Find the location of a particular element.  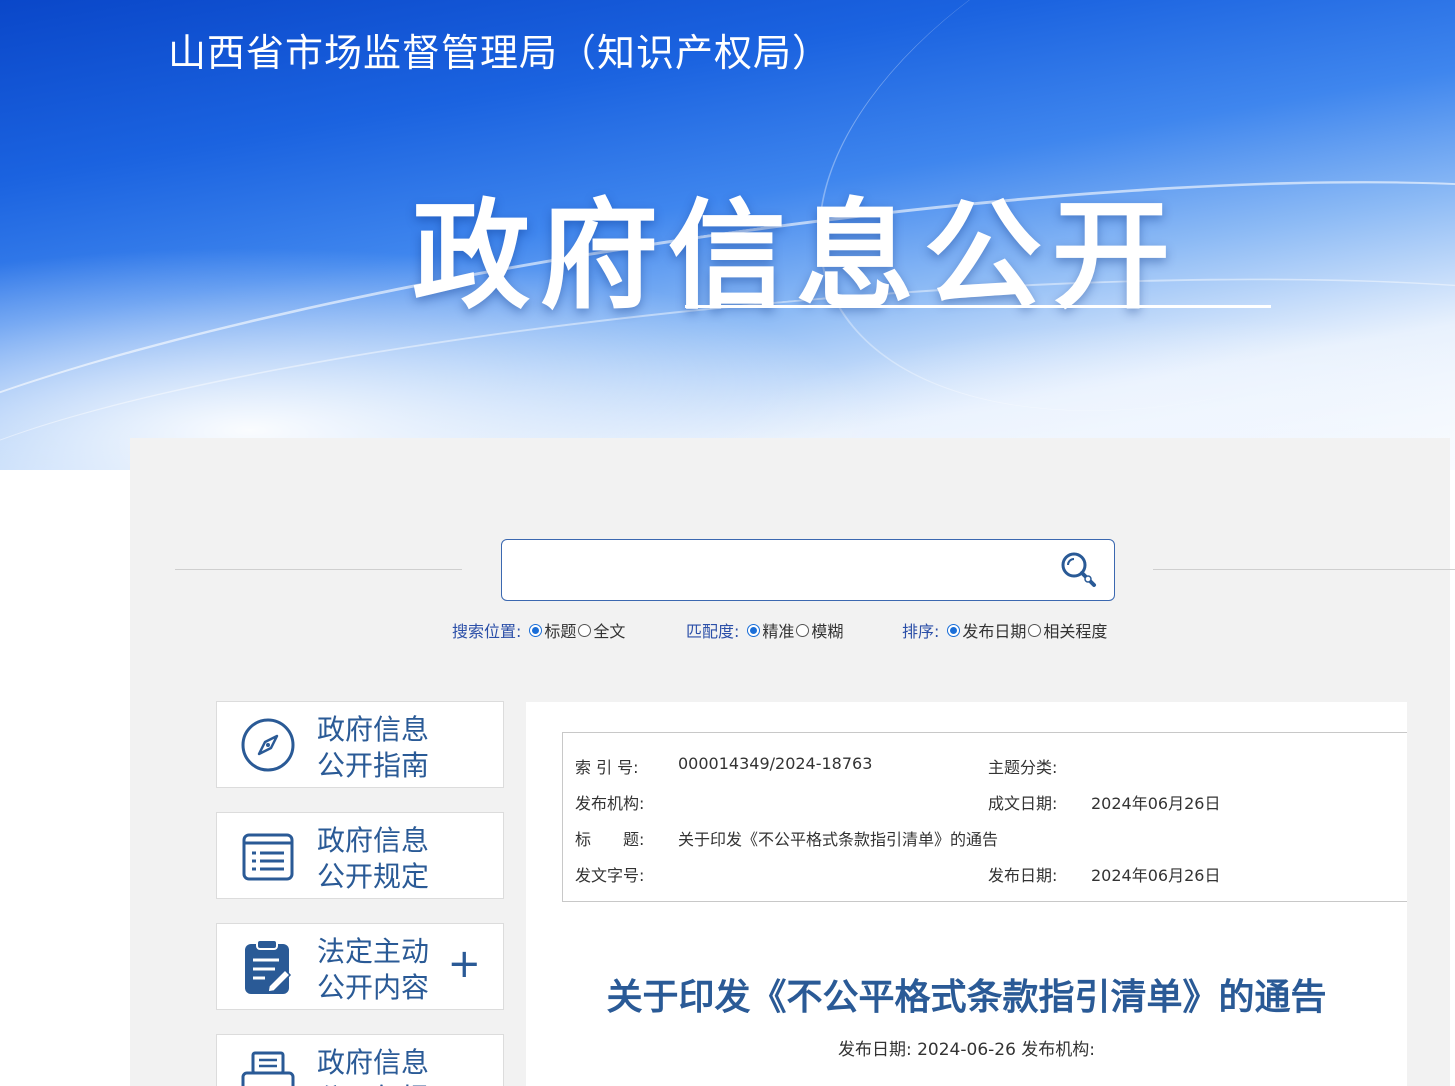

sidebar-item-rules: 政府信息 公开规定 is located at coordinates (360, 855).